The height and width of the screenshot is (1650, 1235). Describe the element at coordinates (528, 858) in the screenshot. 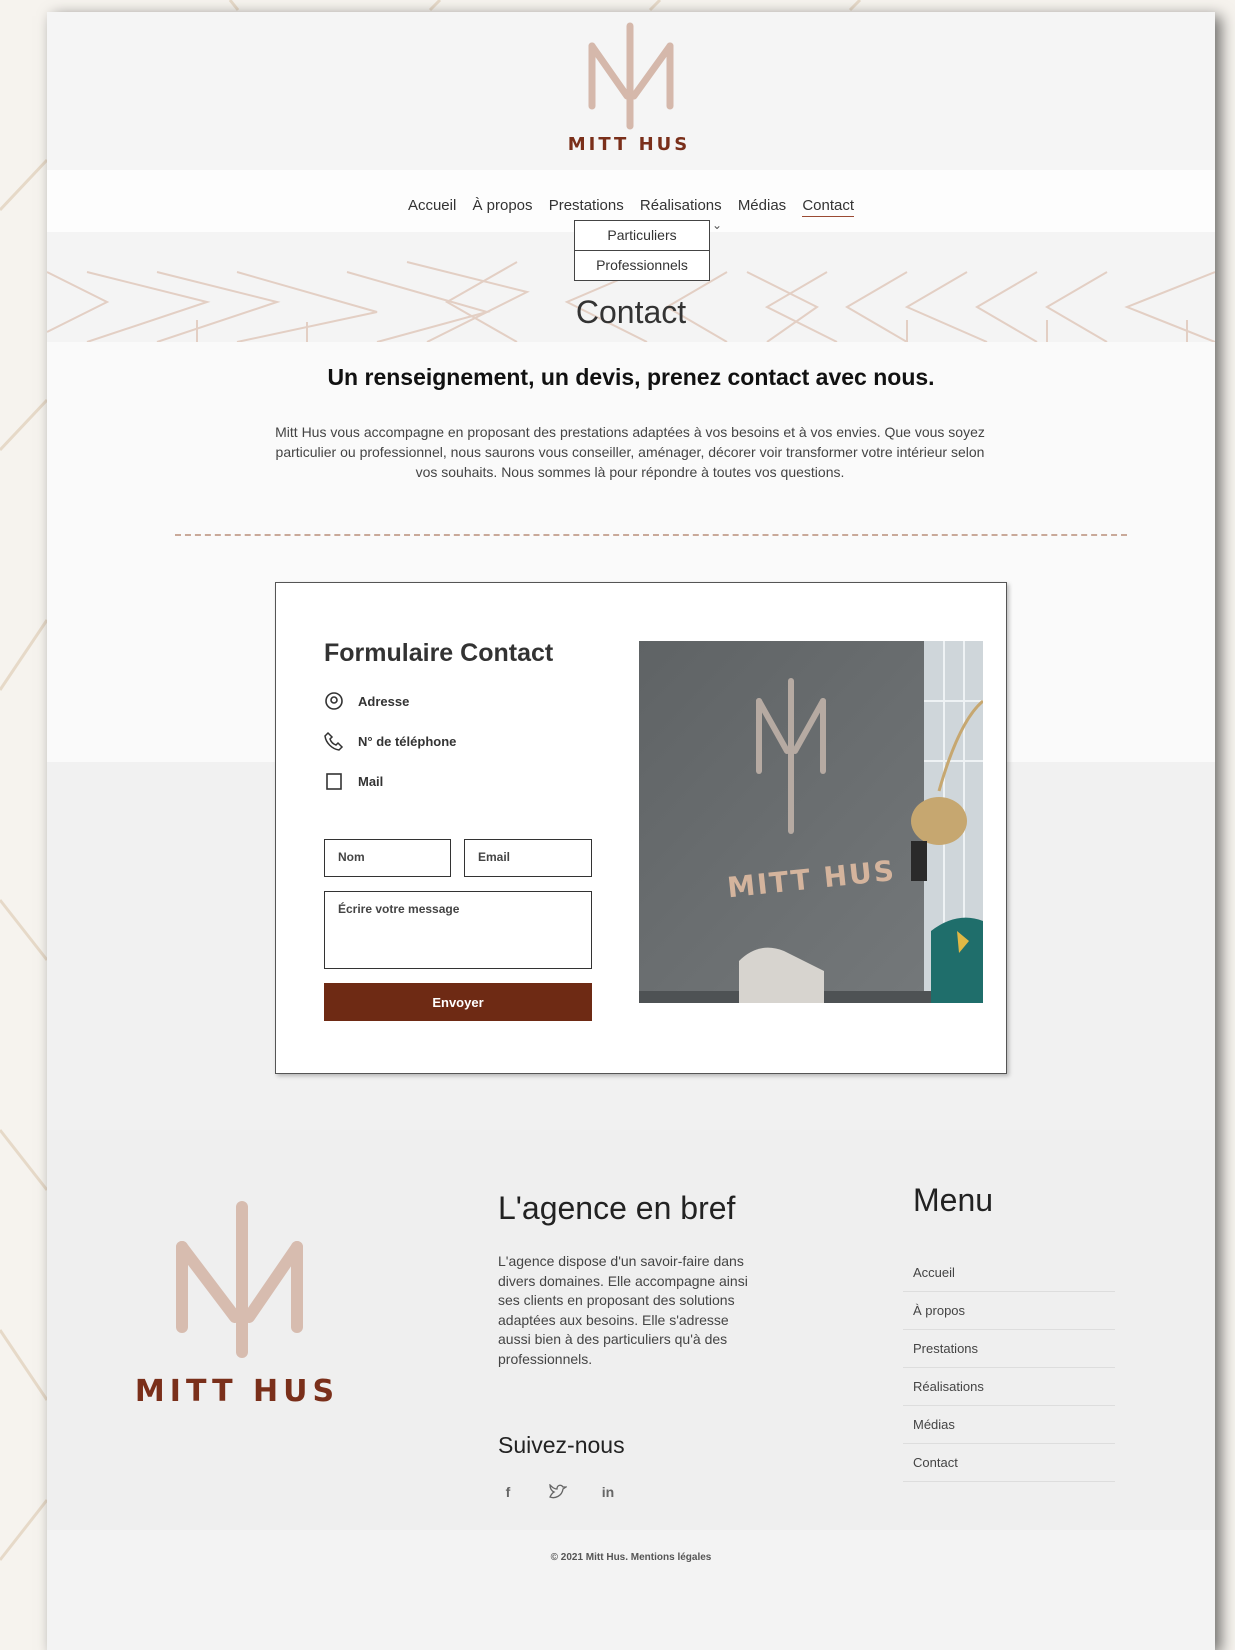

I see `email-input: Email` at that location.